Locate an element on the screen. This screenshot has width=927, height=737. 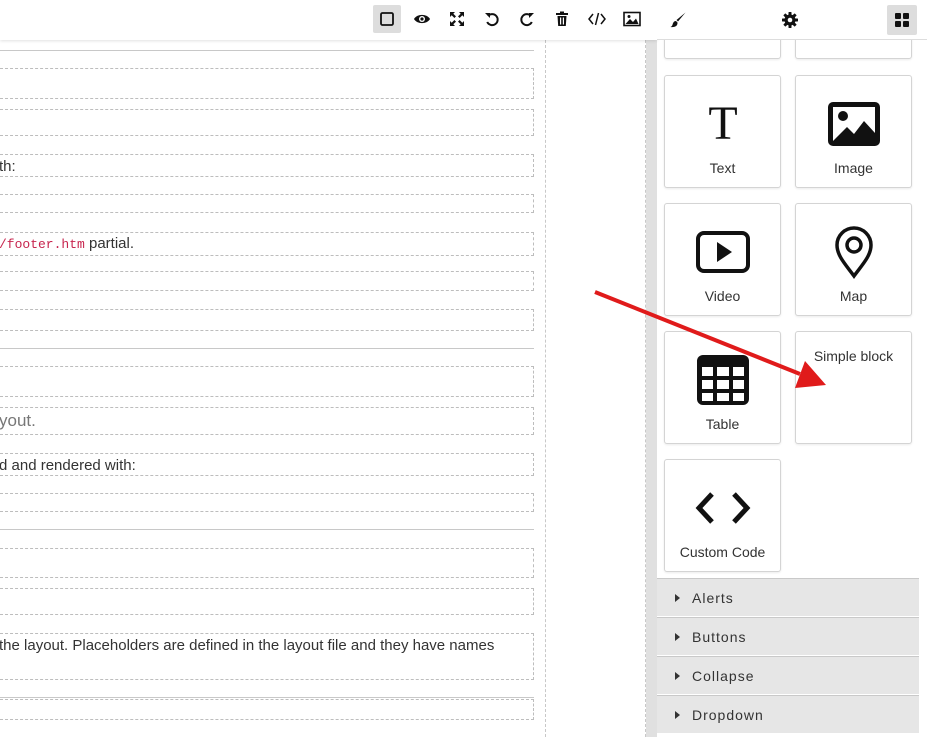
canvas-row: d and rendered with: is located at coordinates (267, 464).